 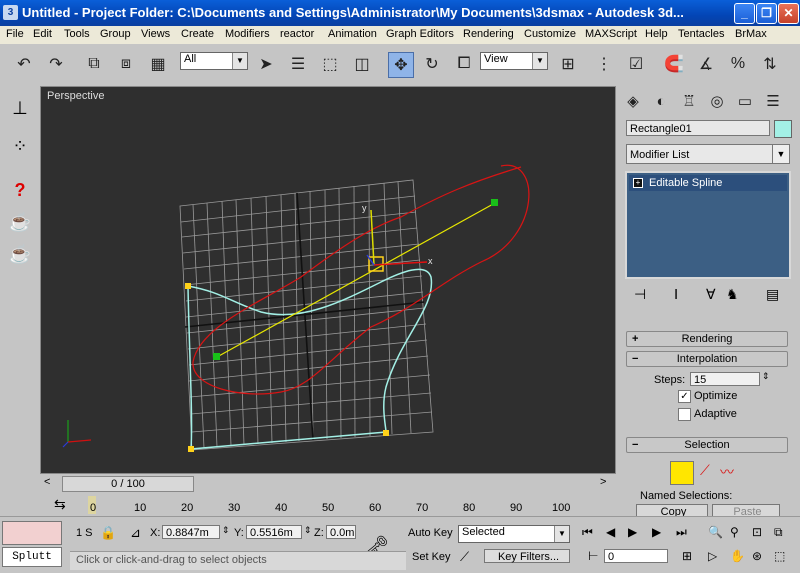 What do you see at coordinates (779, 556) in the screenshot?
I see `maximize-viewport-icon: ⬚` at bounding box center [779, 556].